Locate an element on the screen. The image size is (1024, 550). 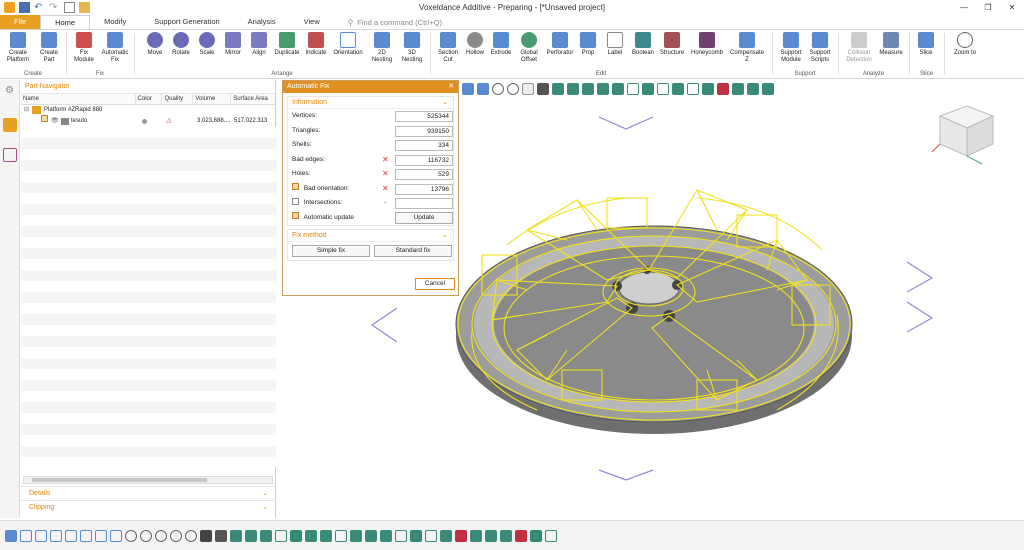
select-pointer-icon is located at coordinates (206, 535).